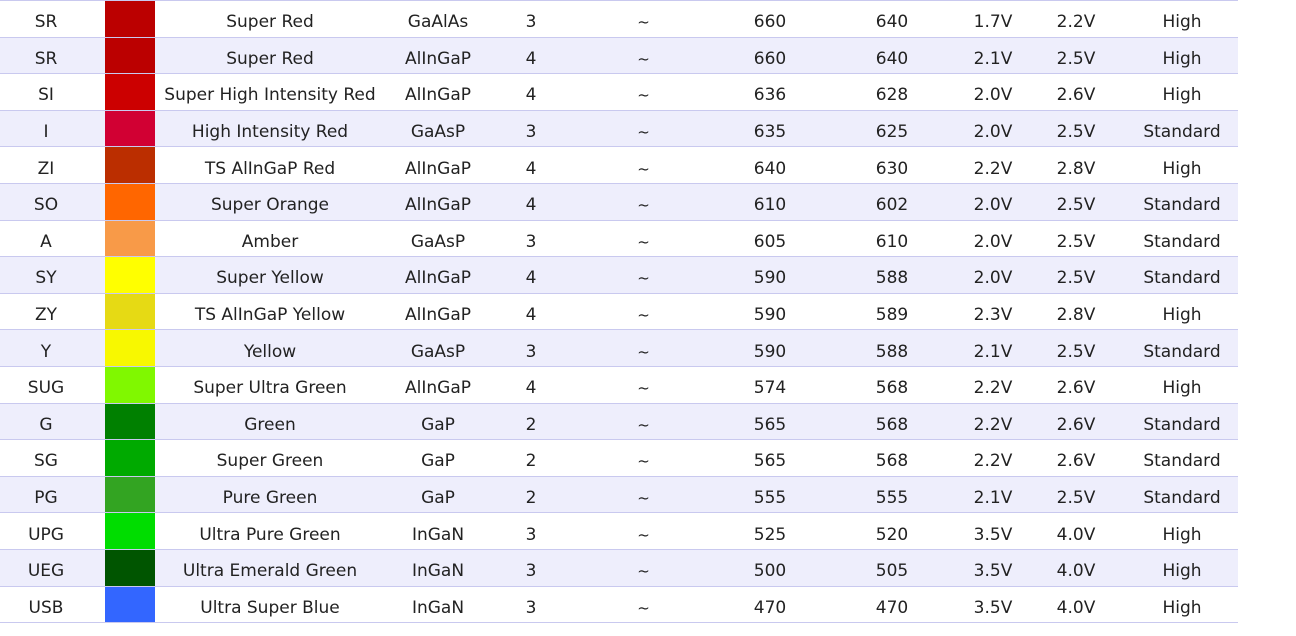 The width and height of the screenshot is (1296, 636). I want to click on dominant-wavelength: 628, so click(892, 92).